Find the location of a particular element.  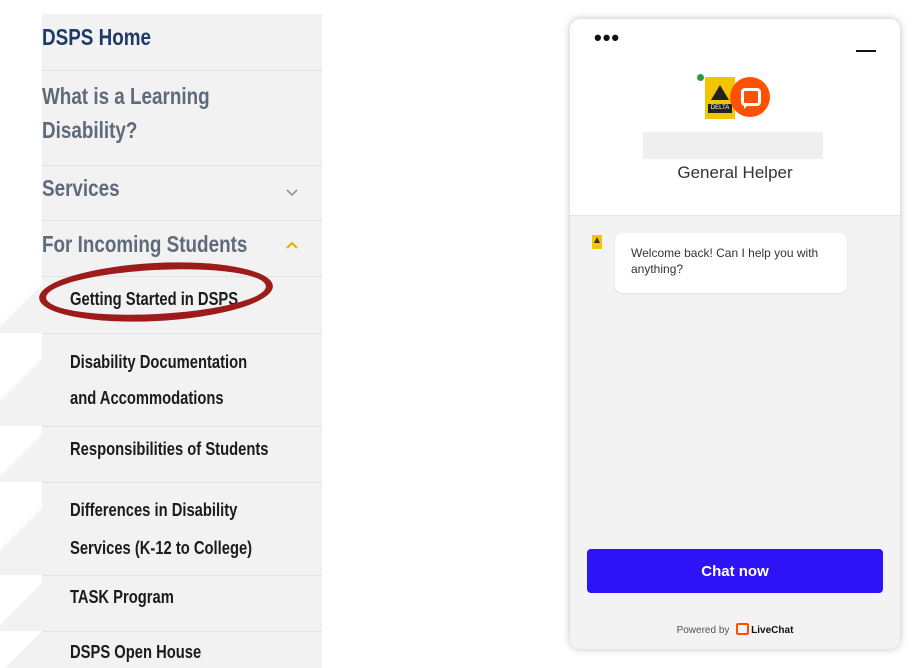

nav-item-label-line2: Disability? is located at coordinates (90, 130).